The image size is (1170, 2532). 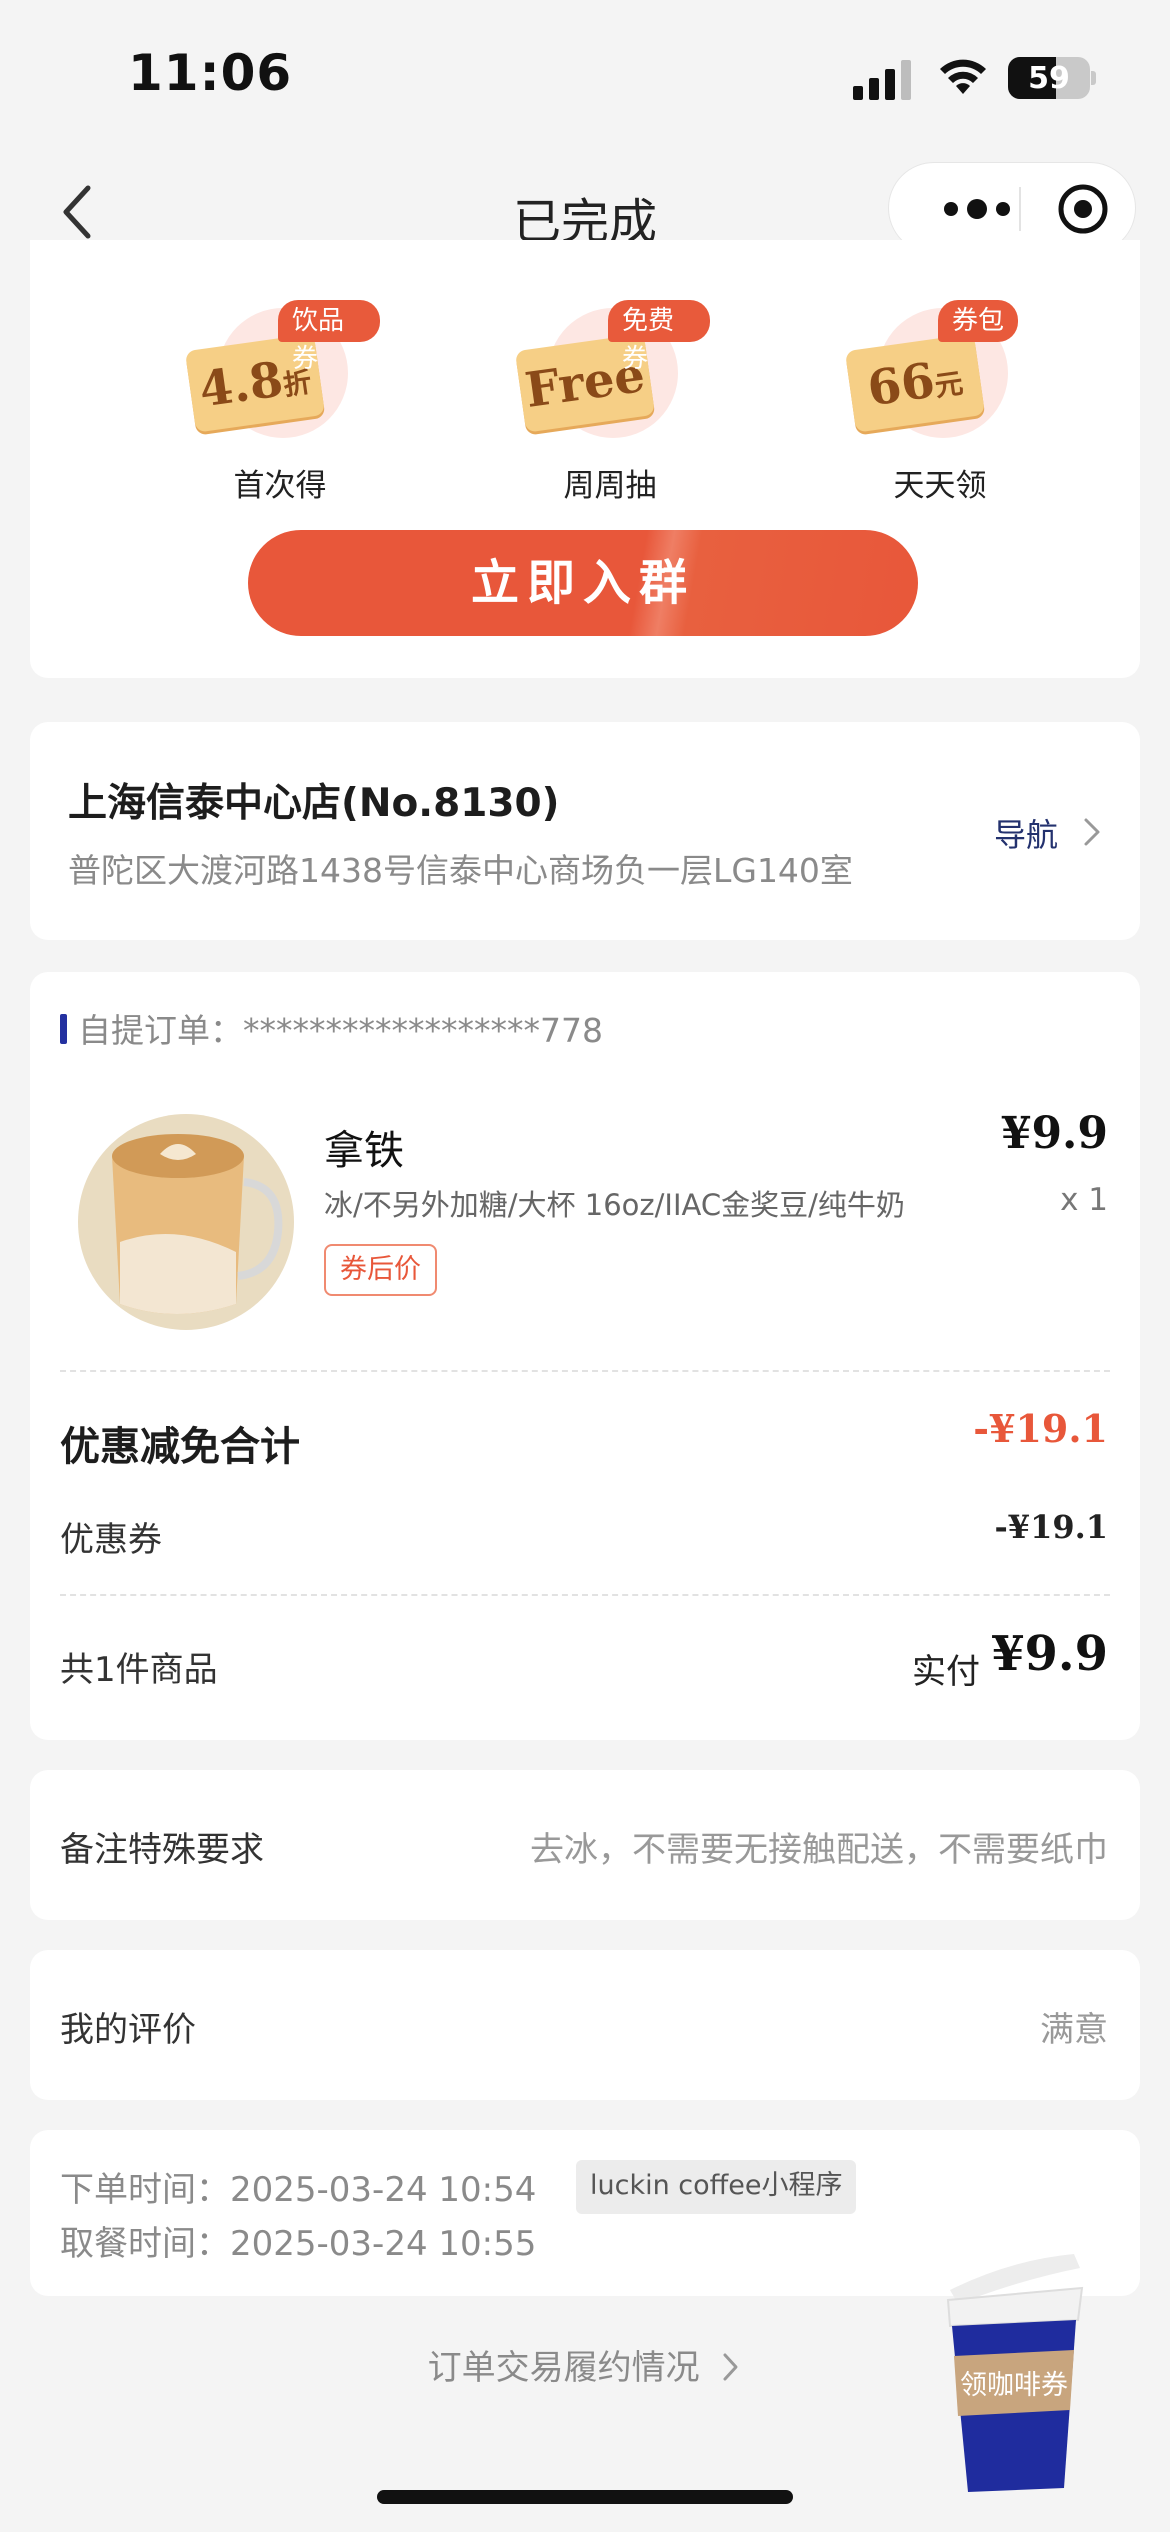 What do you see at coordinates (180, 1447) in the screenshot?
I see `discount-total-label: 优惠减免合计` at bounding box center [180, 1447].